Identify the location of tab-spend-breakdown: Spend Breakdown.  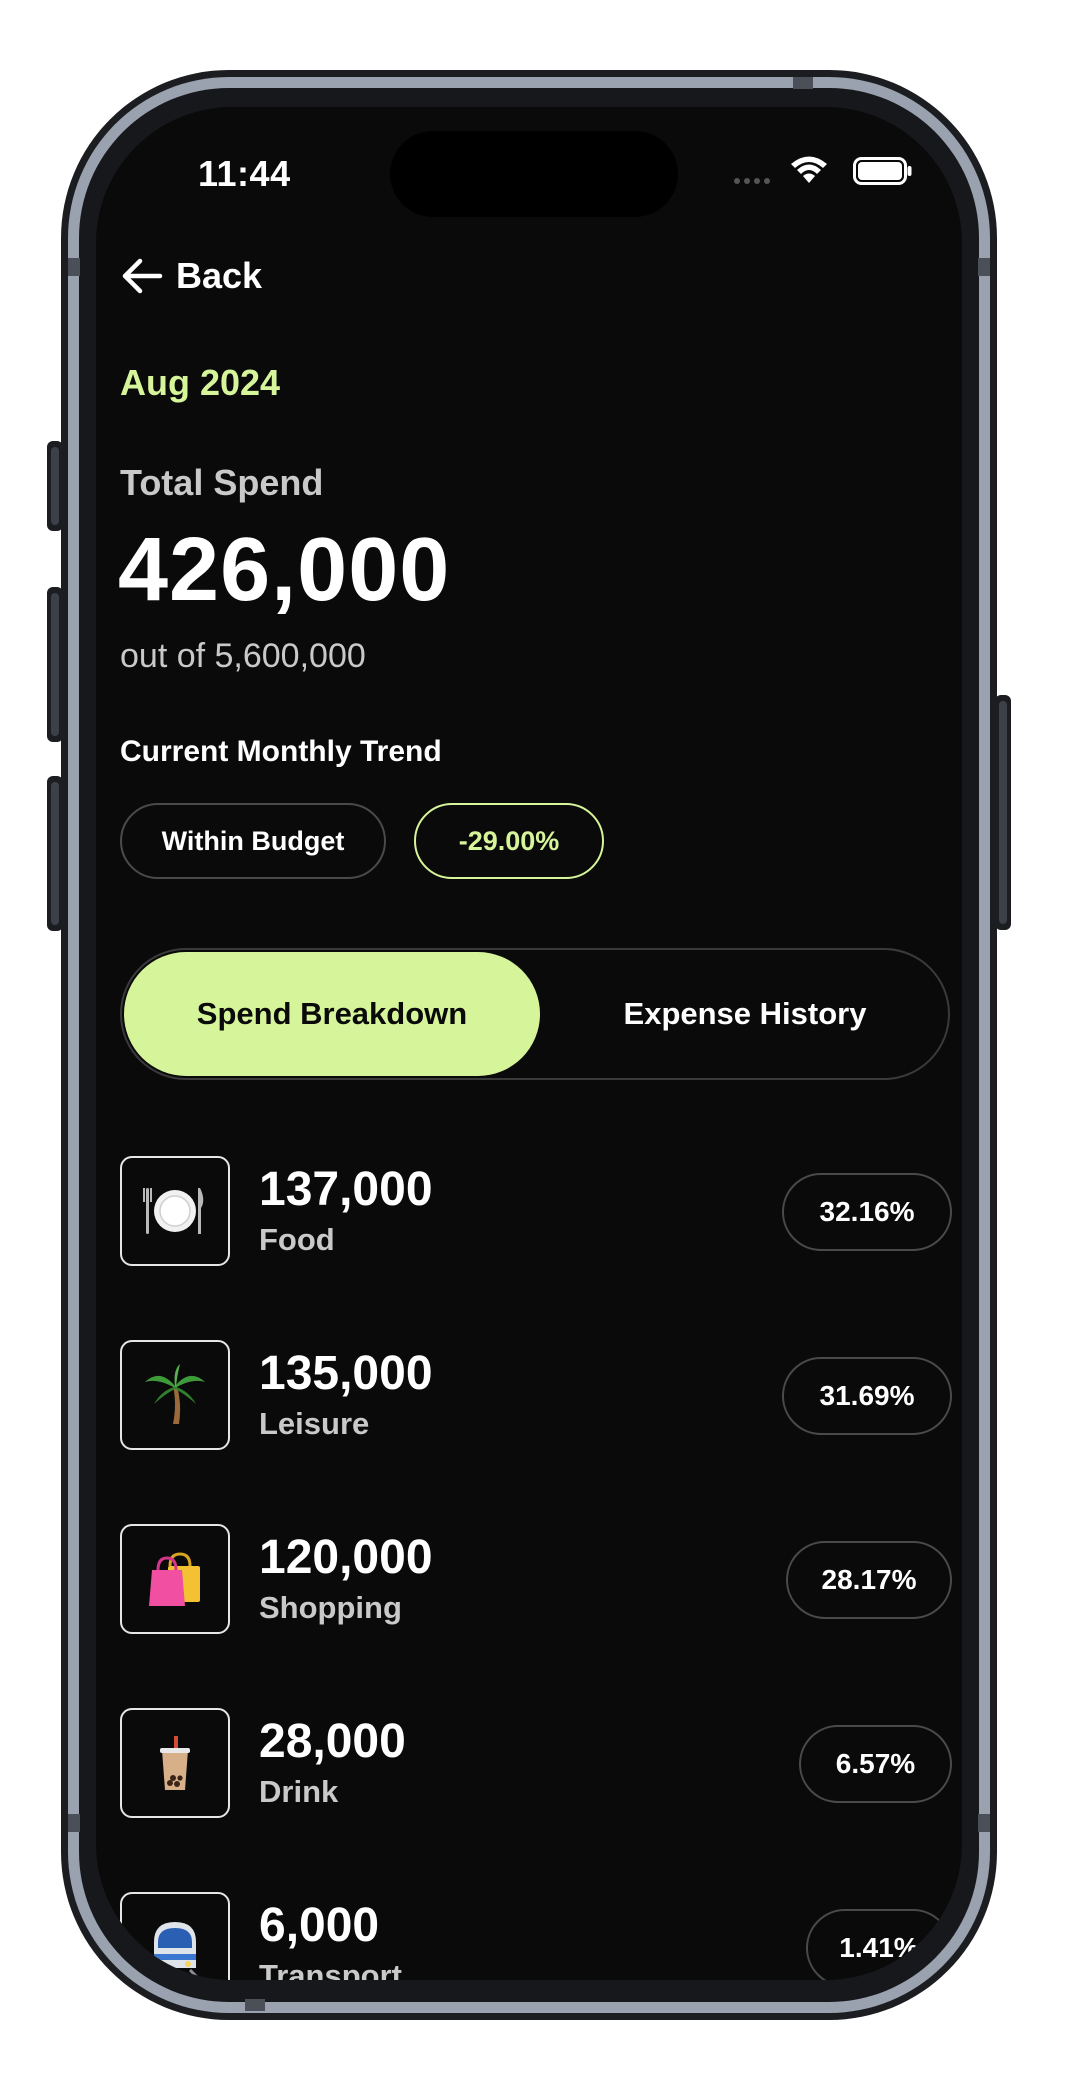
(332, 1014).